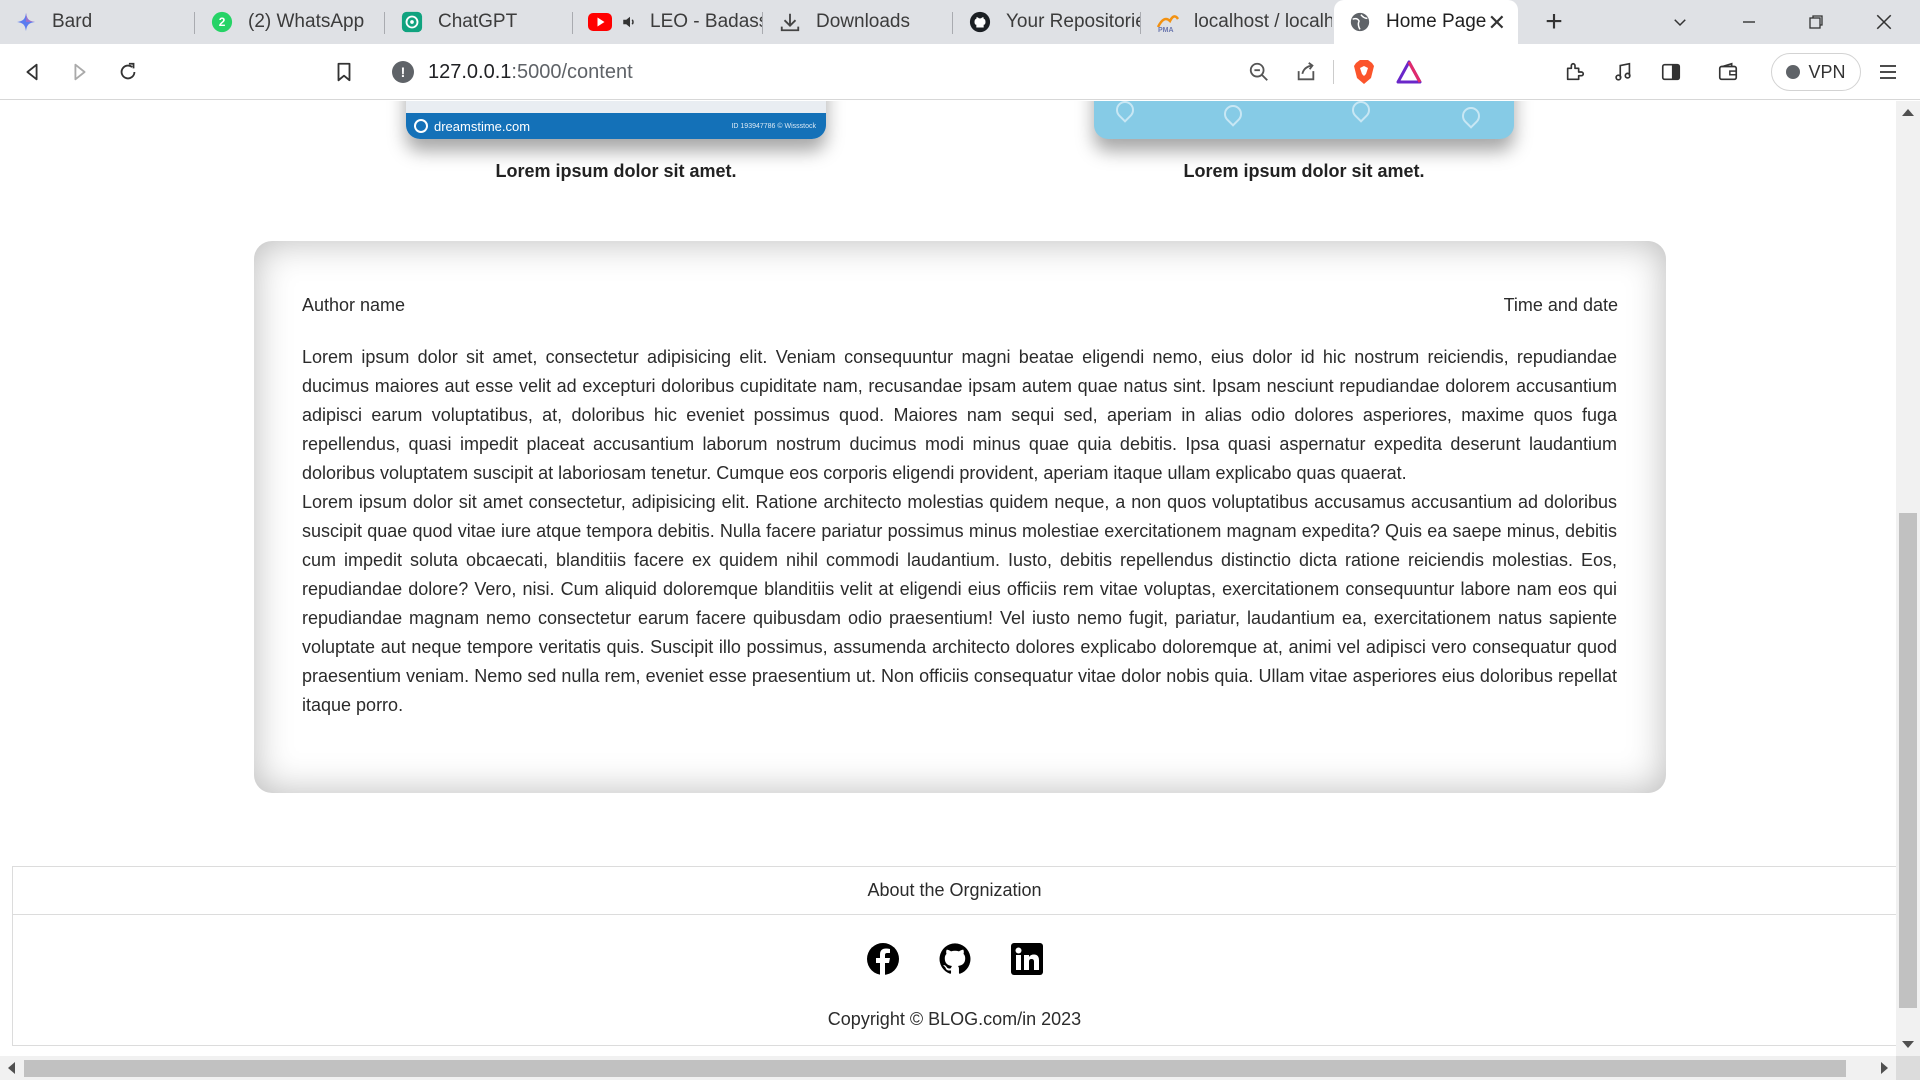  What do you see at coordinates (97, 22) in the screenshot?
I see `tab-bard: Bard` at bounding box center [97, 22].